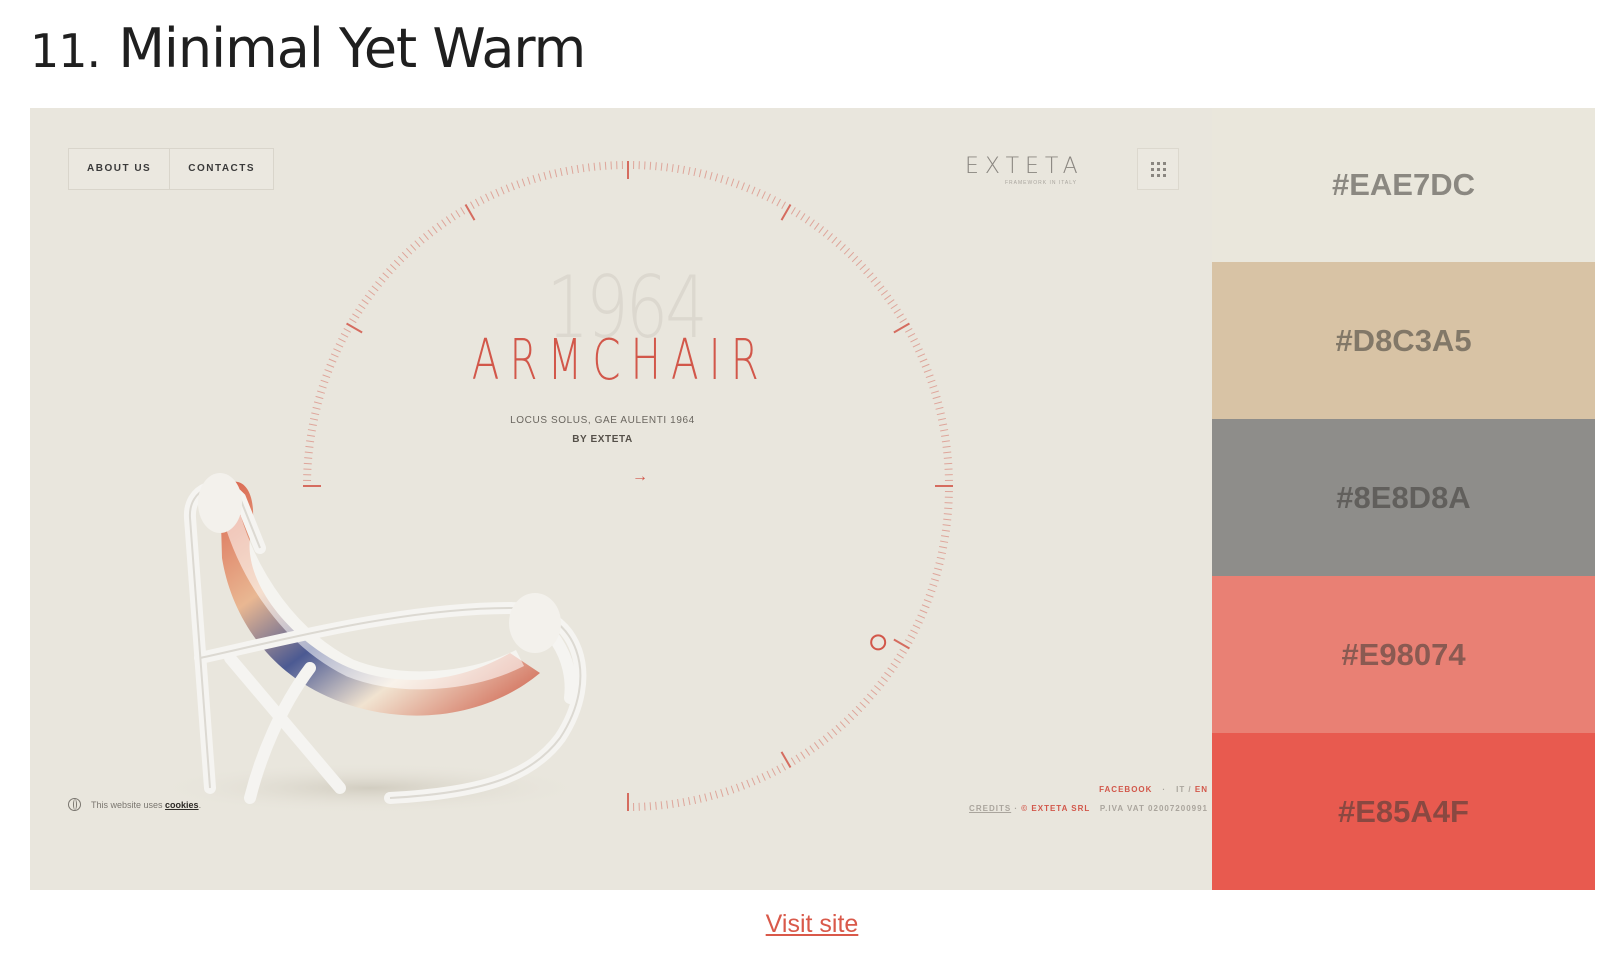 Image resolution: width=1624 pixels, height=966 pixels. I want to click on facebook-link: FACEBOOK, so click(1125, 789).